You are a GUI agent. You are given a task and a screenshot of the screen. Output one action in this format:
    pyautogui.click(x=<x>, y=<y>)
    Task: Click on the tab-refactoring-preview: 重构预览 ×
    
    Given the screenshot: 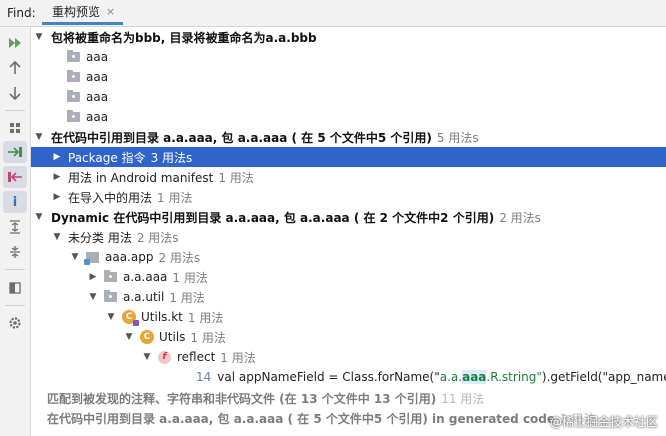 What is the action you would take?
    pyautogui.click(x=83, y=13)
    